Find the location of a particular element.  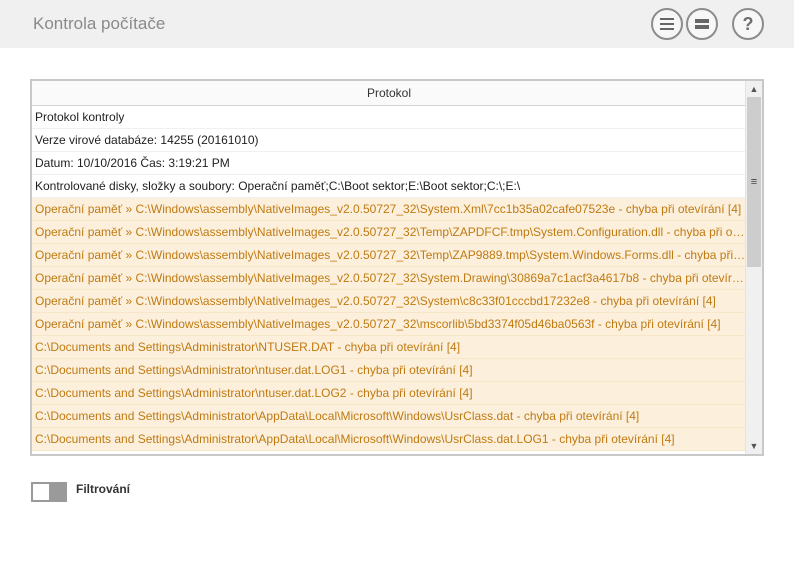

chevron-down-icon: ▼ is located at coordinates (754, 446).